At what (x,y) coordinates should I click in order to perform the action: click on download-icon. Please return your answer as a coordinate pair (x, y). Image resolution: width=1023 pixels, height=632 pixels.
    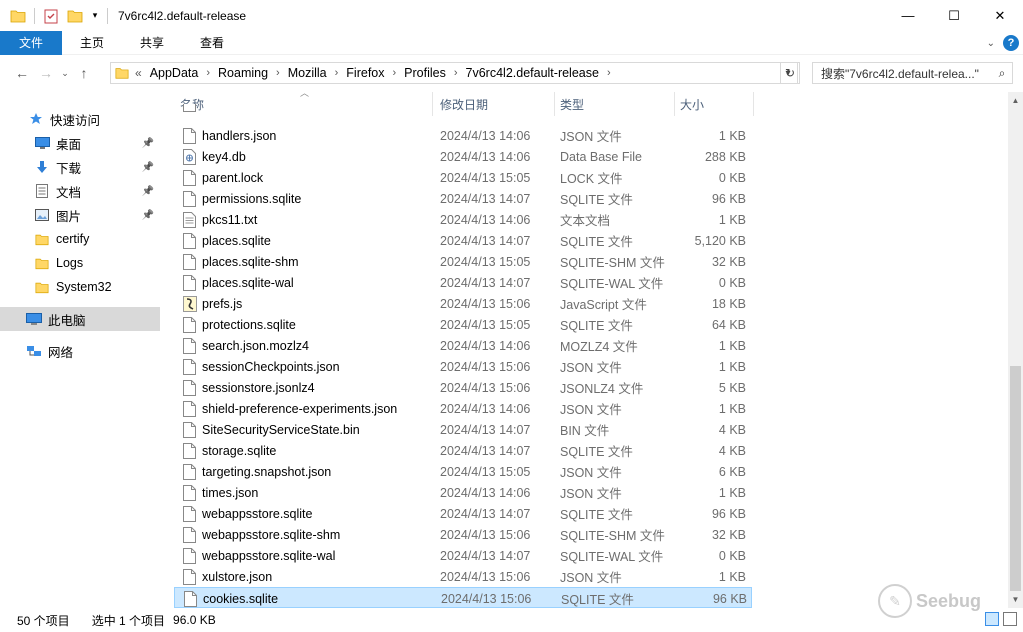
    Looking at the image, I should click on (42, 167).